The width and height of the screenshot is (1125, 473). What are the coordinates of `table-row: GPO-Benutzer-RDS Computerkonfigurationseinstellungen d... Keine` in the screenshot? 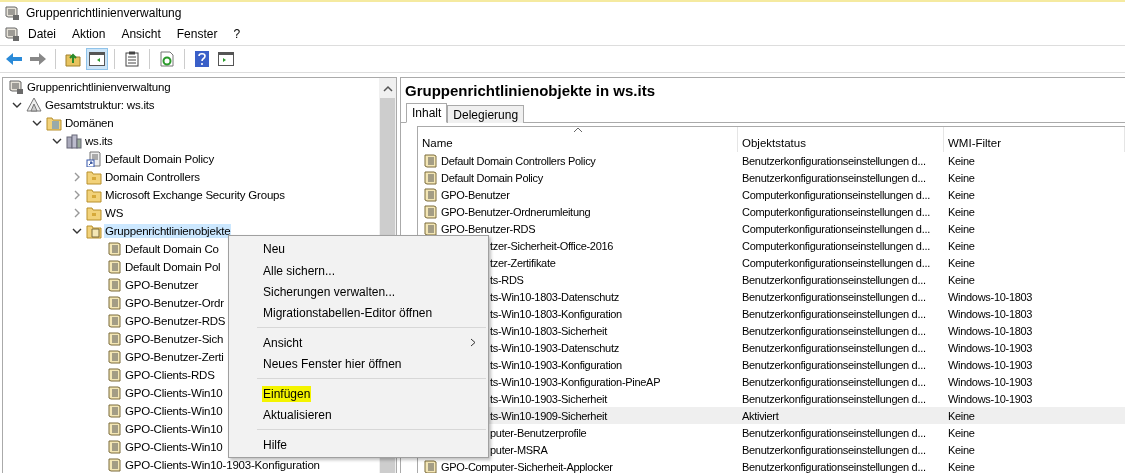 It's located at (771, 228).